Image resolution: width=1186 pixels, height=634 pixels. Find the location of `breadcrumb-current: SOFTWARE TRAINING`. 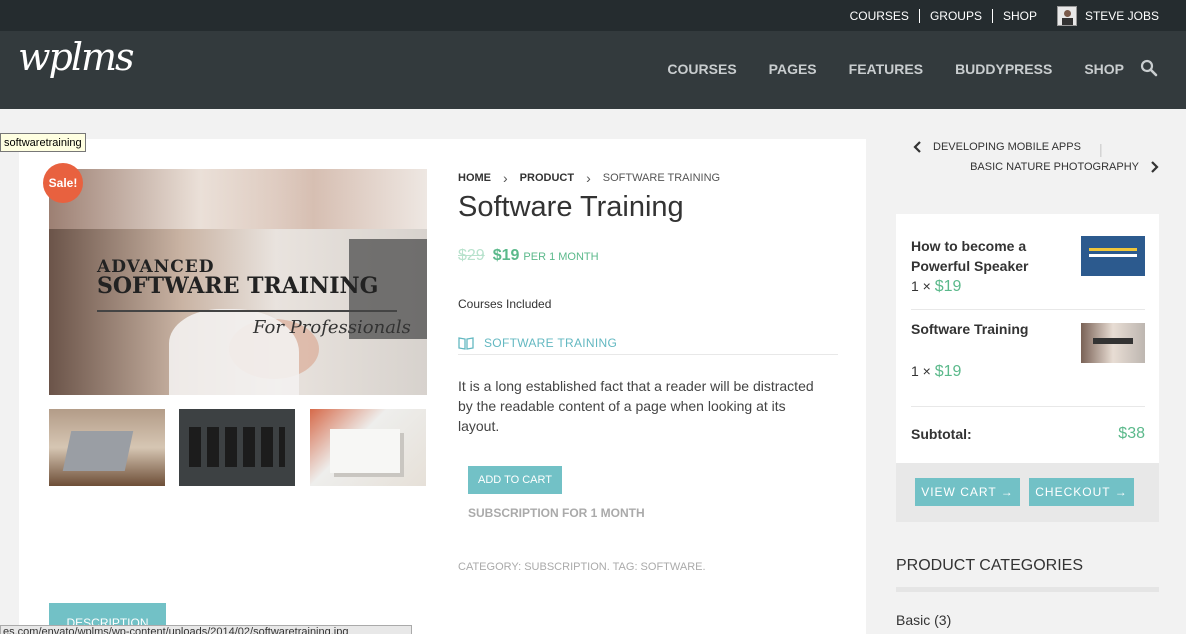

breadcrumb-current: SOFTWARE TRAINING is located at coordinates (661, 178).